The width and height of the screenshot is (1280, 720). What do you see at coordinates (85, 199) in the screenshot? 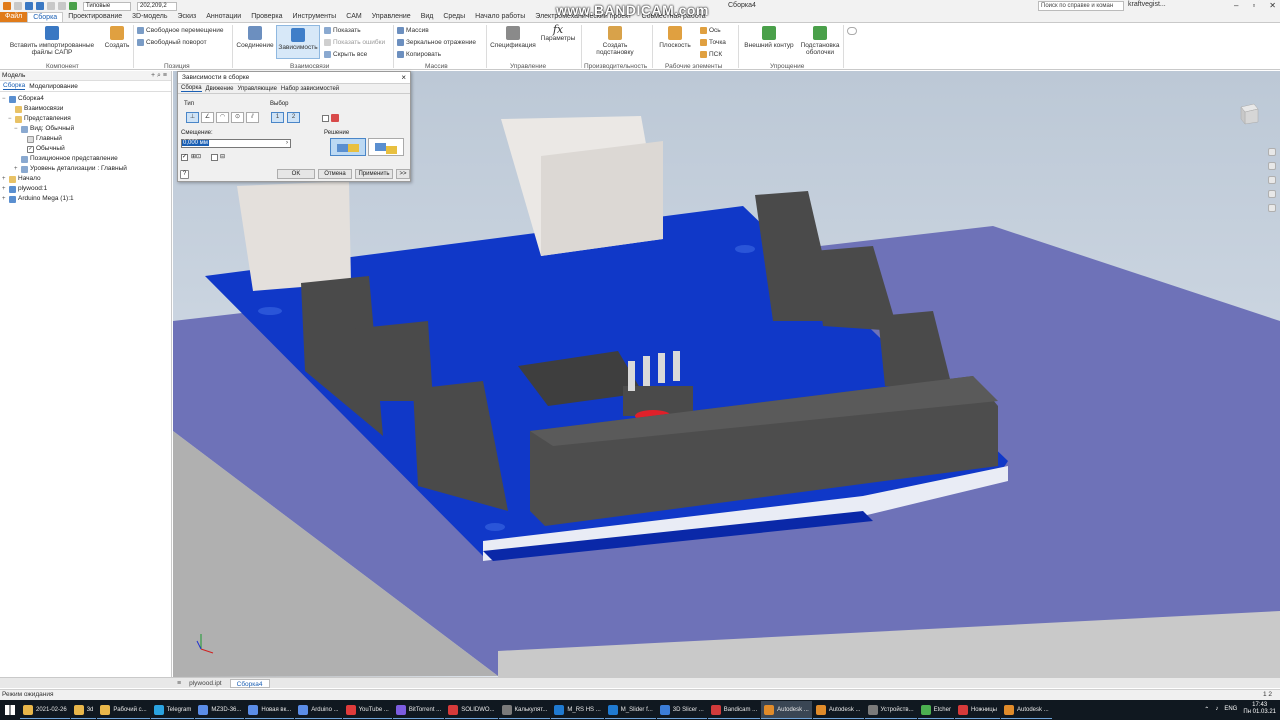
I see `tree-item: + Arduino Mega (1):1` at bounding box center [85, 199].